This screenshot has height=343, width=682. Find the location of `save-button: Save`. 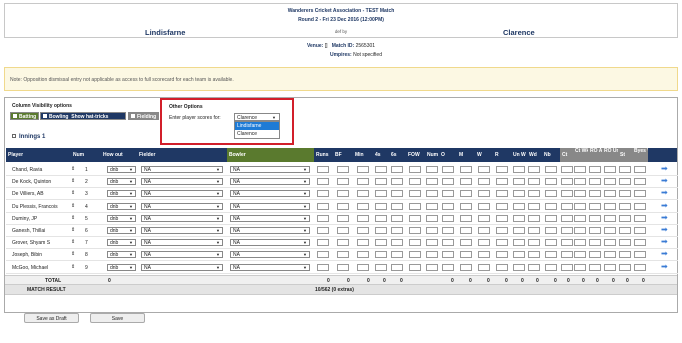

save-button: Save is located at coordinates (117, 318).